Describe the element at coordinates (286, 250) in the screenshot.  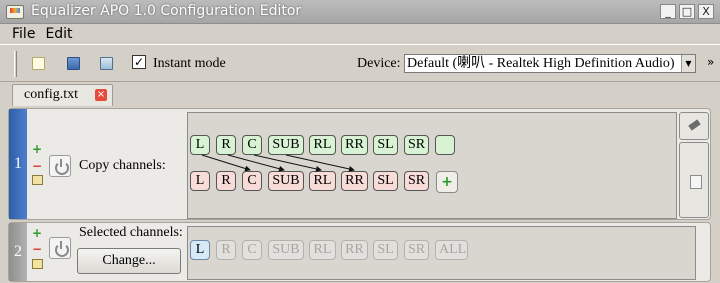
I see `channel-sub: SUB` at that location.